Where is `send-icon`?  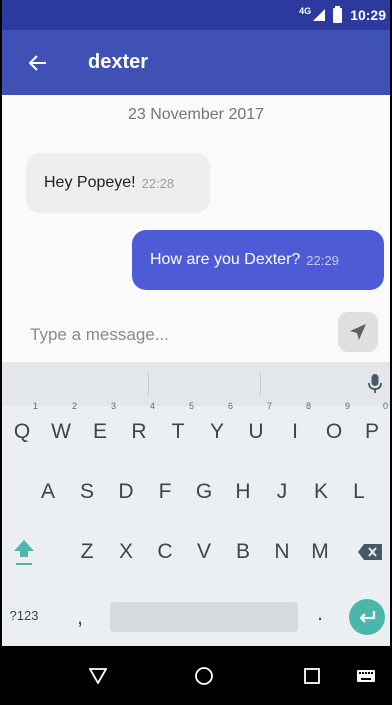 send-icon is located at coordinates (358, 332).